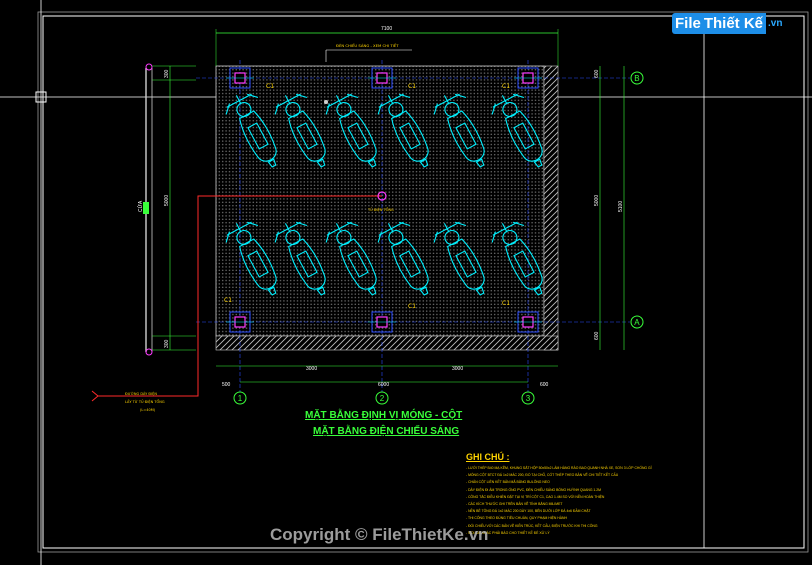 Image resolution: width=812 pixels, height=565 pixels. I want to click on top-note: ĐÈN CHIẾU SÁNG - XEM CHI TIẾT, so click(367, 45).